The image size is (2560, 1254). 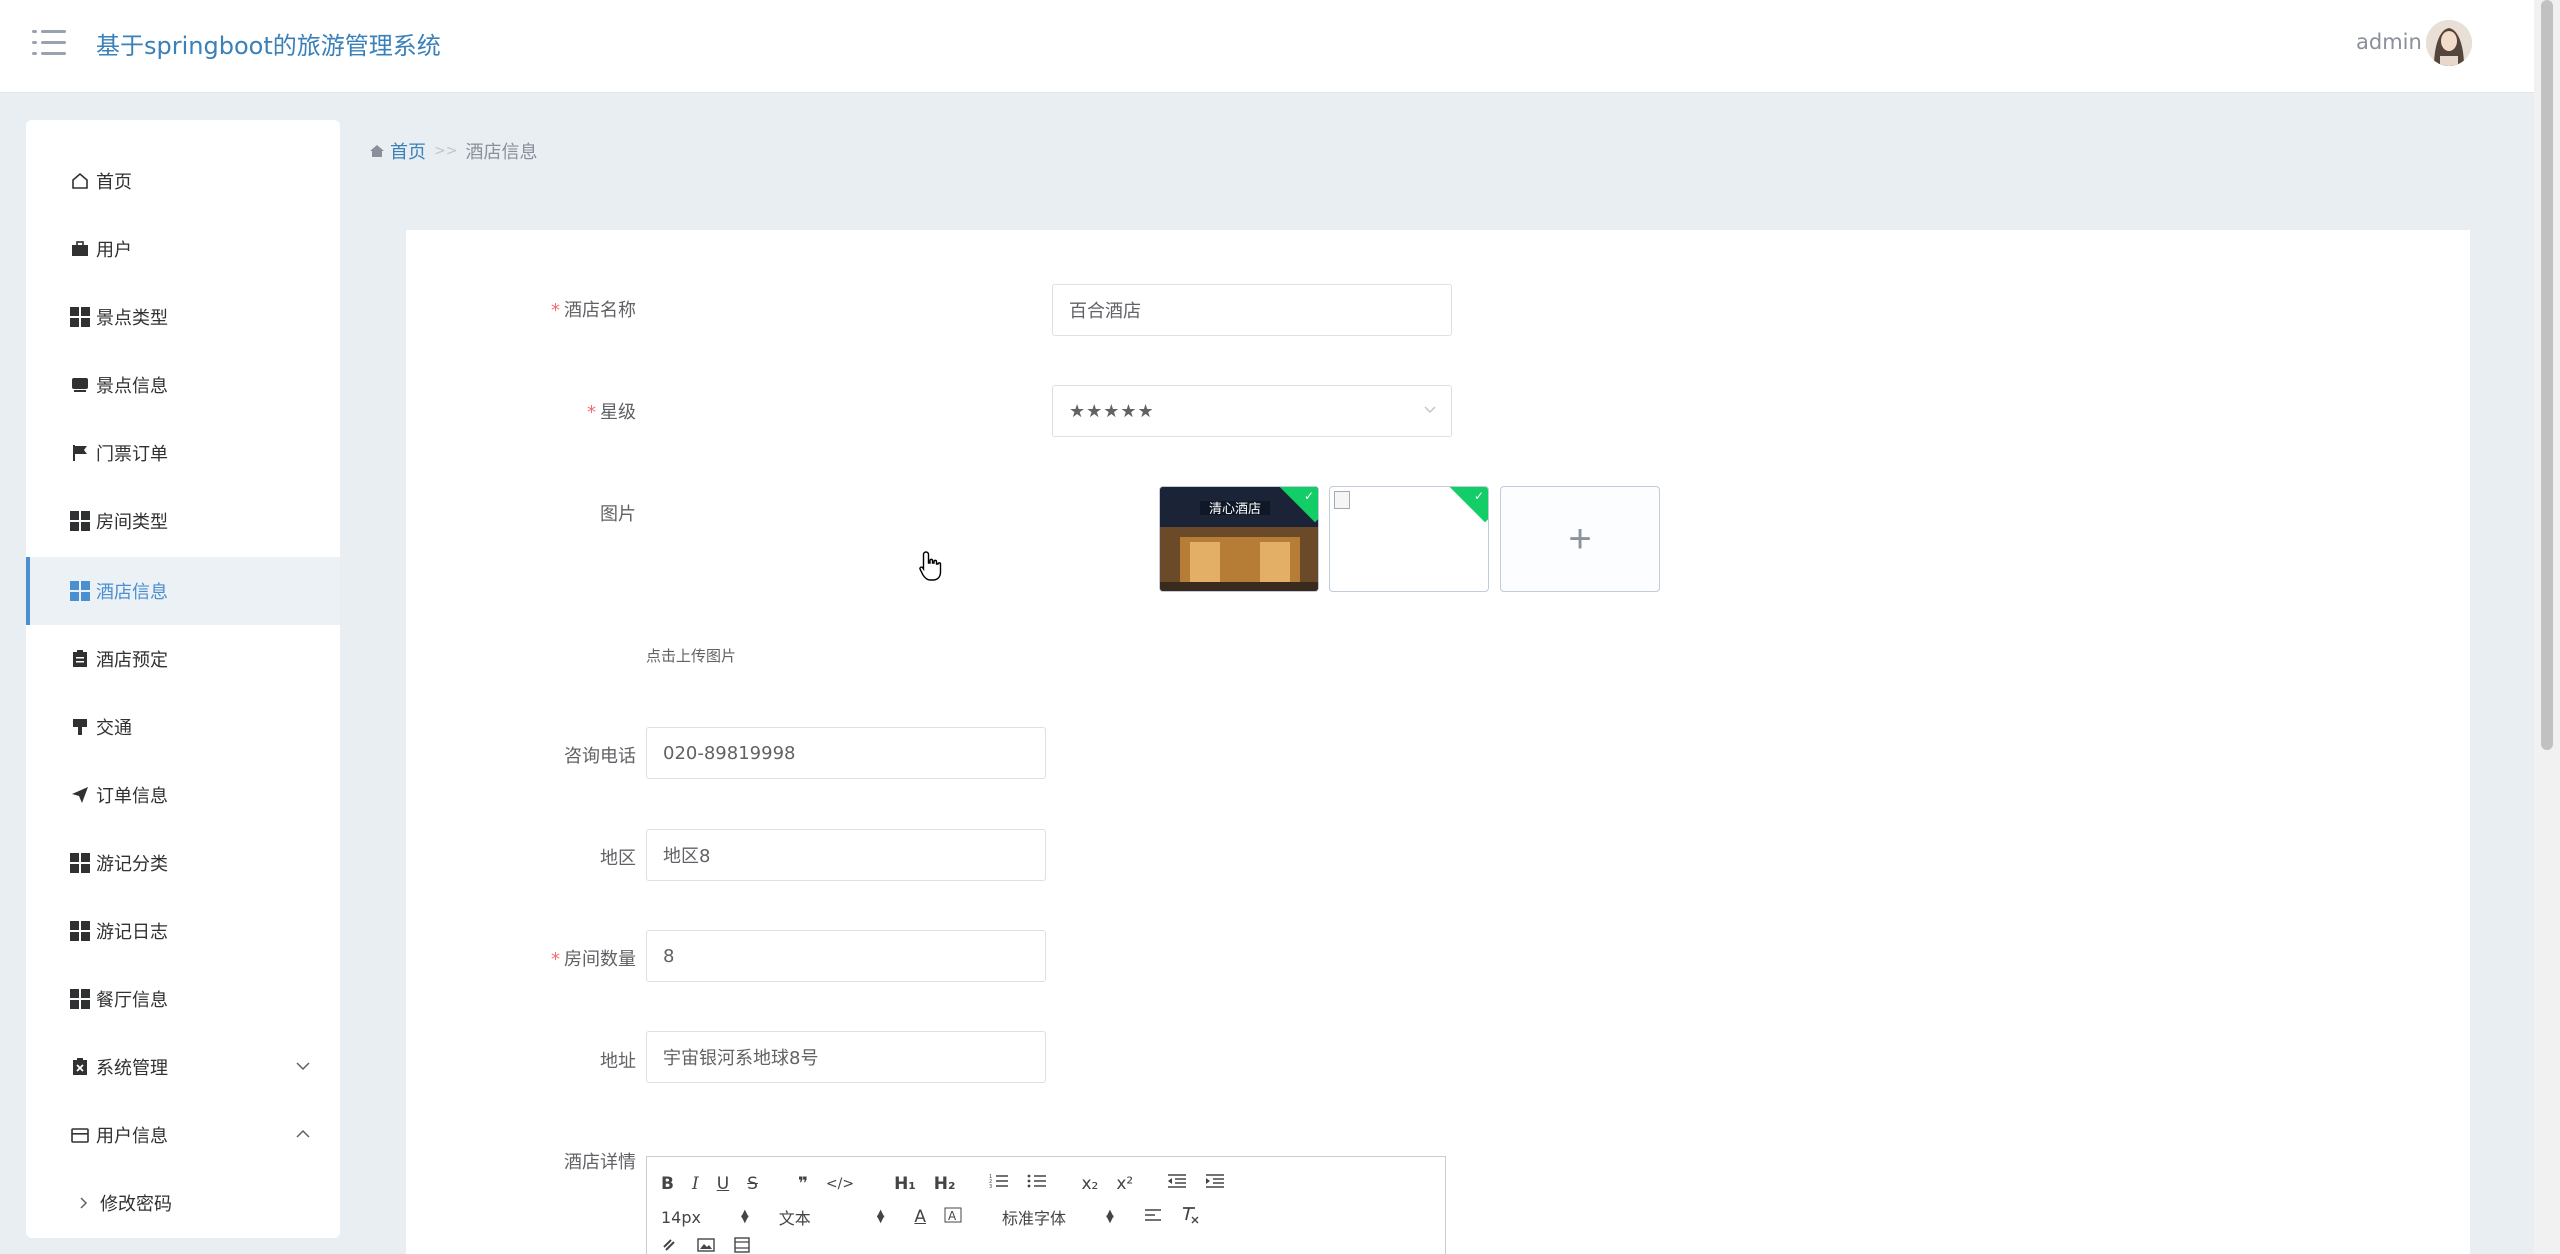 What do you see at coordinates (706, 1245) in the screenshot?
I see `image-icon` at bounding box center [706, 1245].